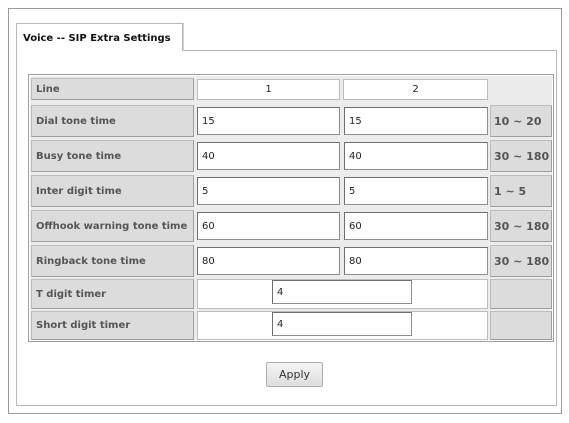  I want to click on ringback-tone-time-line1-input: 80, so click(268, 261).